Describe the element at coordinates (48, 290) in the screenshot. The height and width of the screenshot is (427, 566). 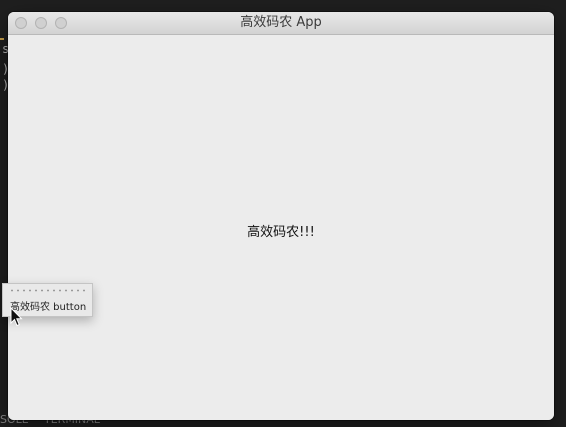
I see `drag-handle-icon` at that location.